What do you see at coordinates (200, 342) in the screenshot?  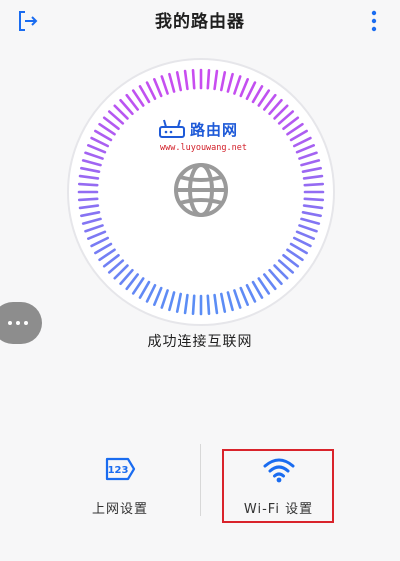 I see `connection-status: 成功连接互联网` at bounding box center [200, 342].